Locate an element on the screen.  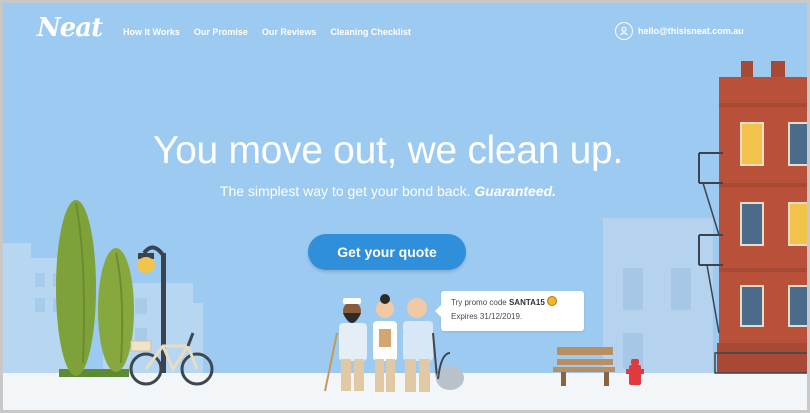
nav-link-our-promise: Our Promise is located at coordinates (221, 32).